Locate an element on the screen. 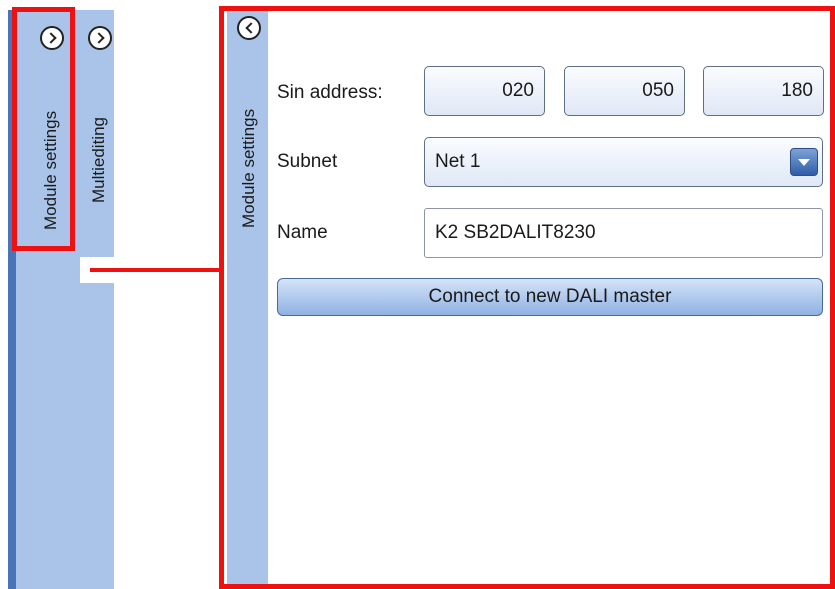  tab-module-settings-collapsed: Module settings is located at coordinates (50, 130).